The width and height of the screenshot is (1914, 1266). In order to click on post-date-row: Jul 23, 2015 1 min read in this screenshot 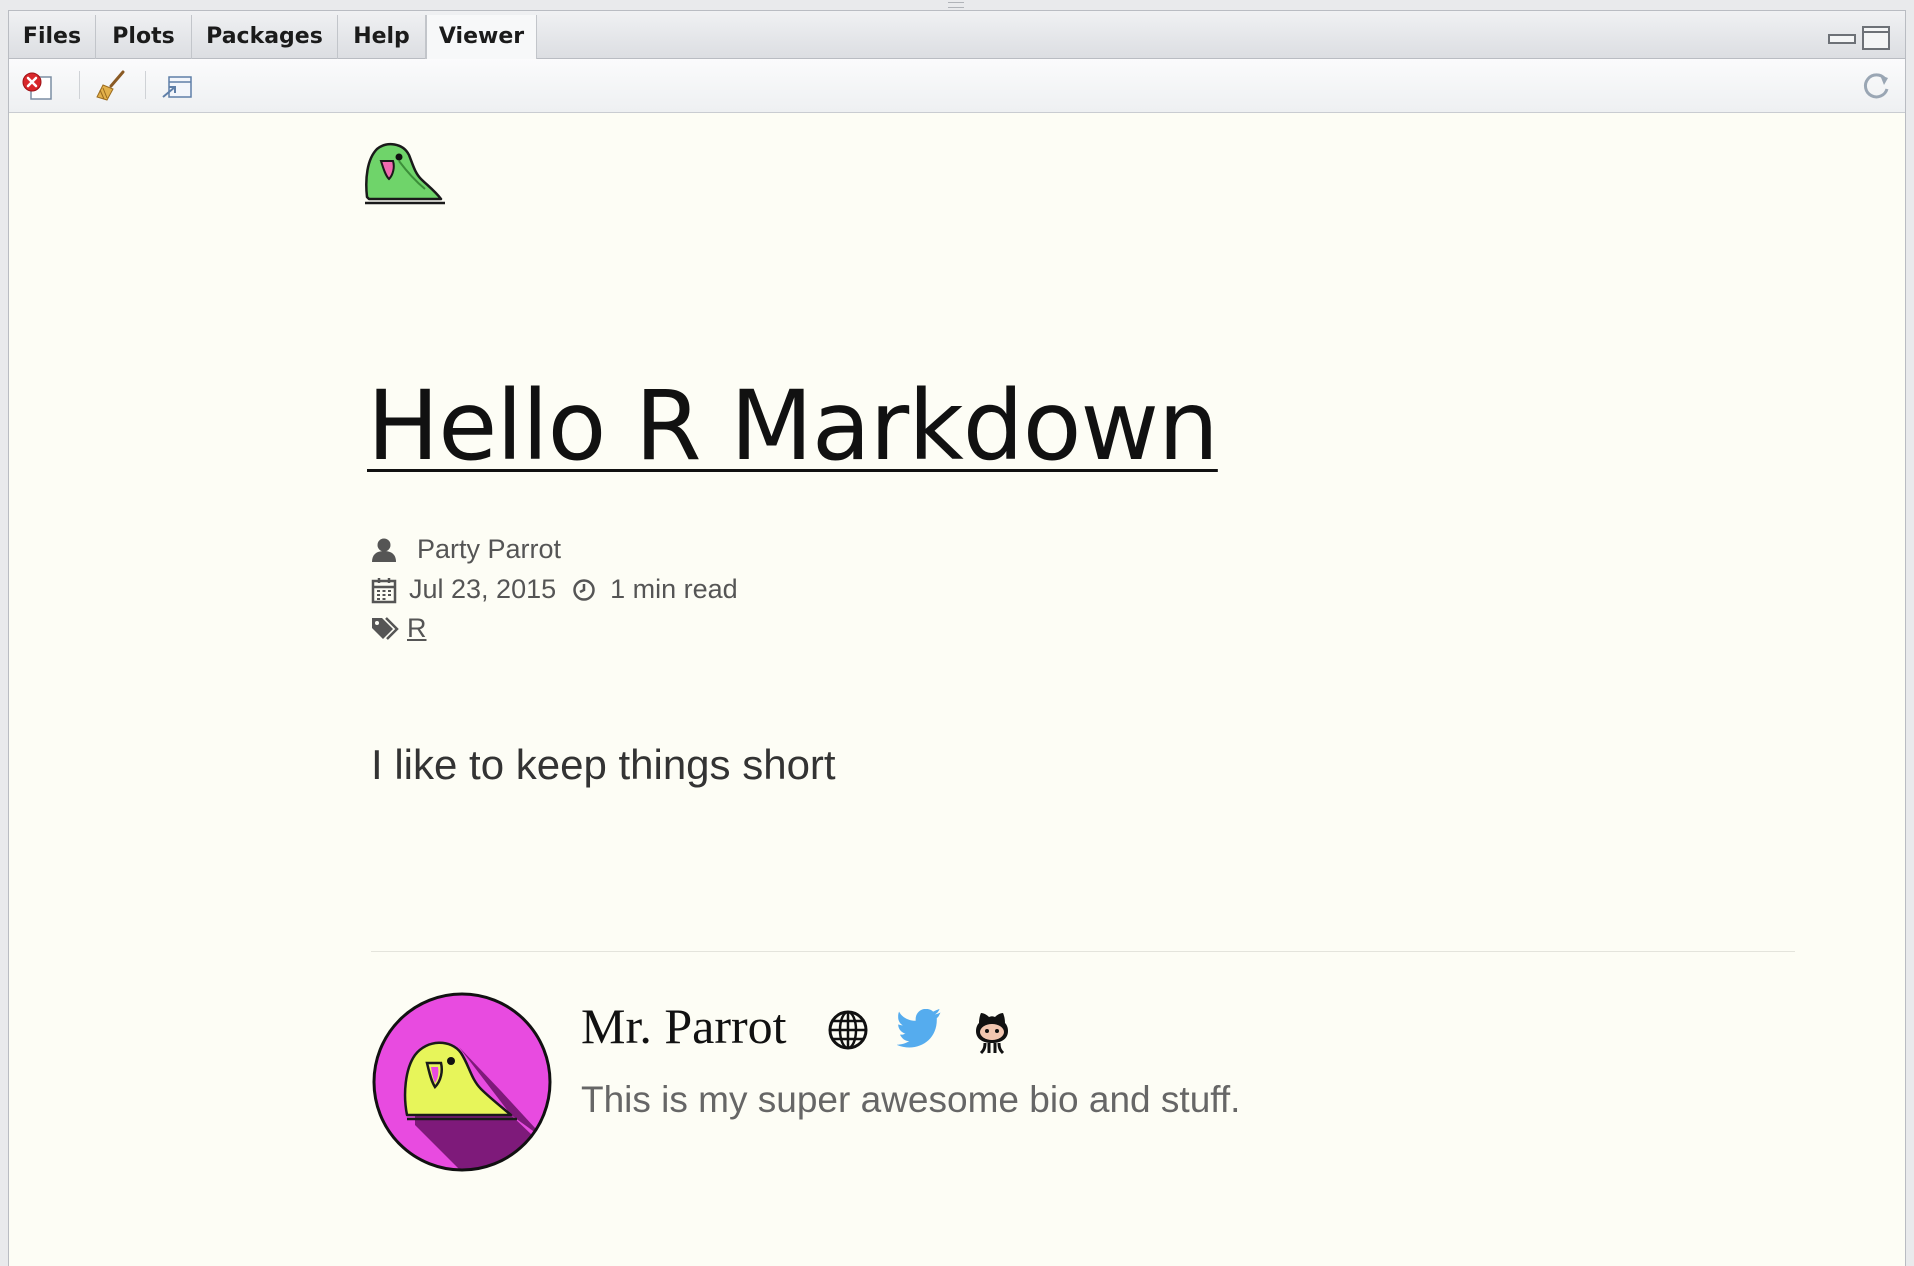, I will do `click(554, 589)`.